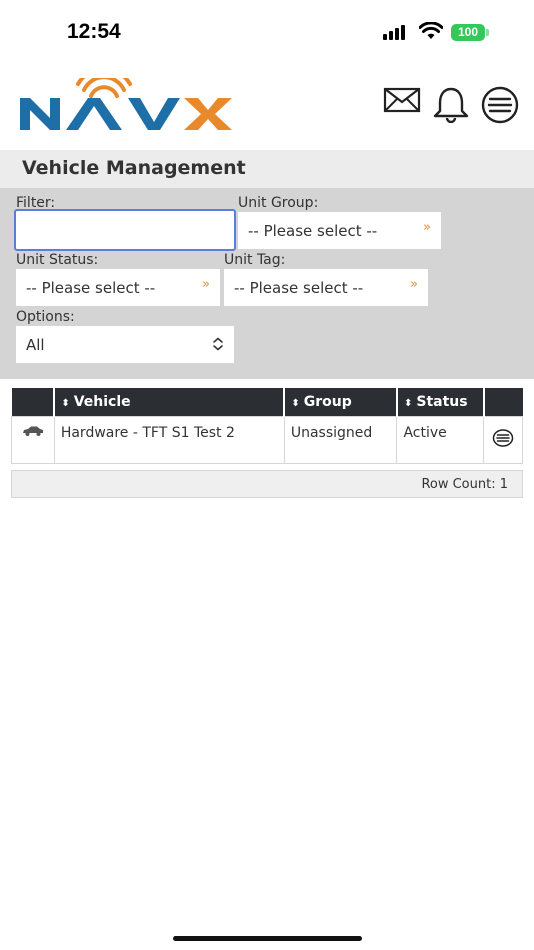 The image size is (534, 950). What do you see at coordinates (32, 431) in the screenshot?
I see `car-icon` at bounding box center [32, 431].